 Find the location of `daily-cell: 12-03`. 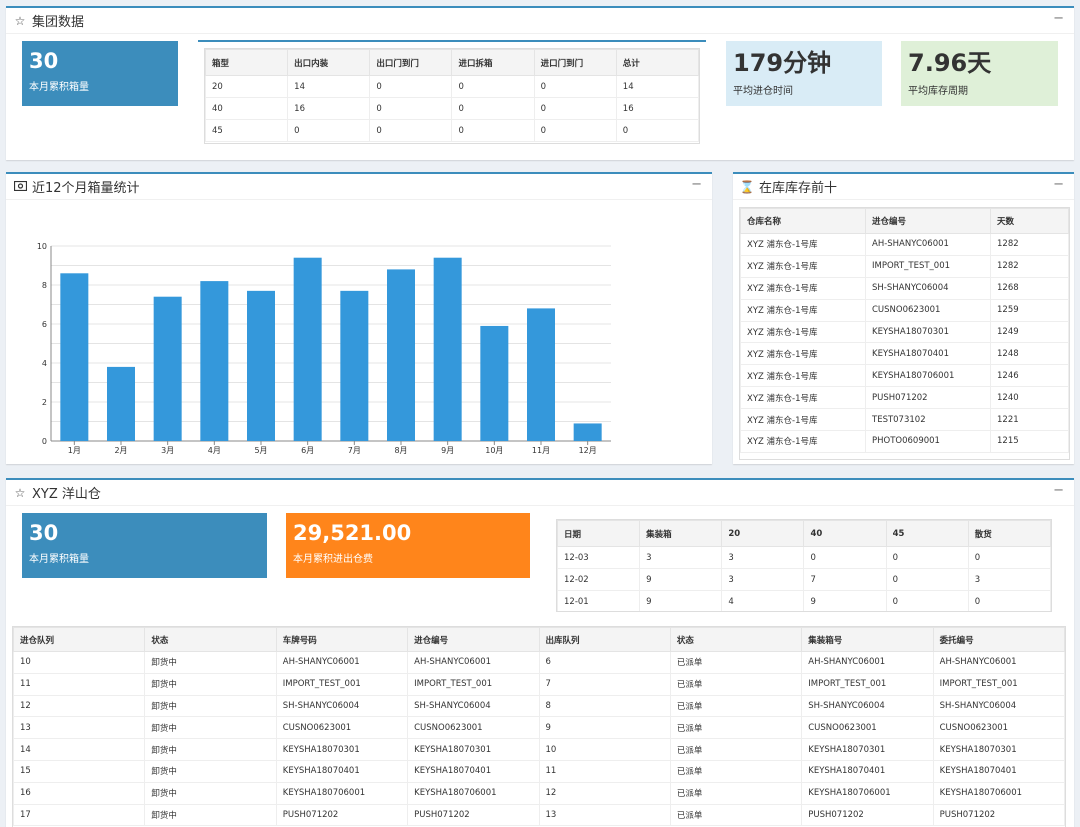

daily-cell: 12-03 is located at coordinates (599, 557).